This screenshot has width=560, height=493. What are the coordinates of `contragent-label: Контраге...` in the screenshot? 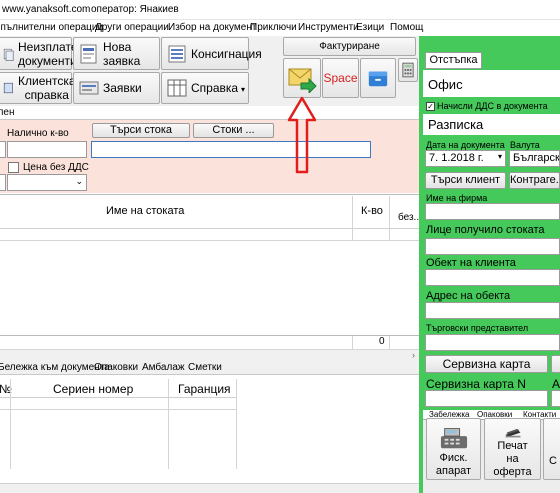 It's located at (535, 180).